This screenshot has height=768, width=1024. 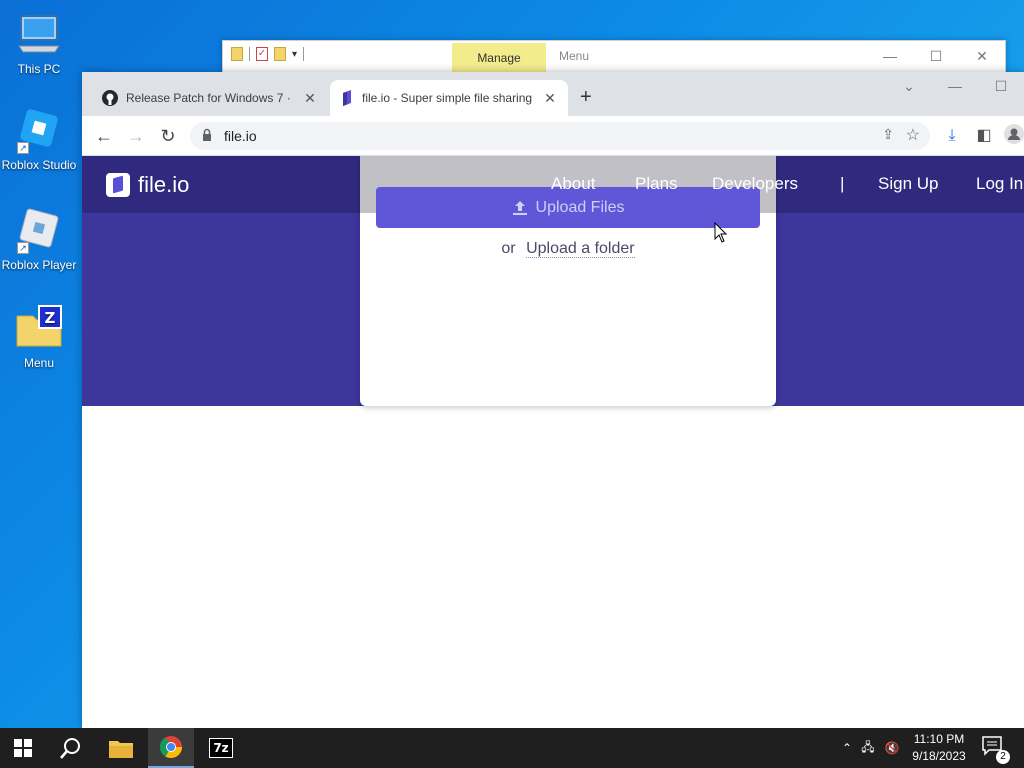 I want to click on or-text: or, so click(x=508, y=248).